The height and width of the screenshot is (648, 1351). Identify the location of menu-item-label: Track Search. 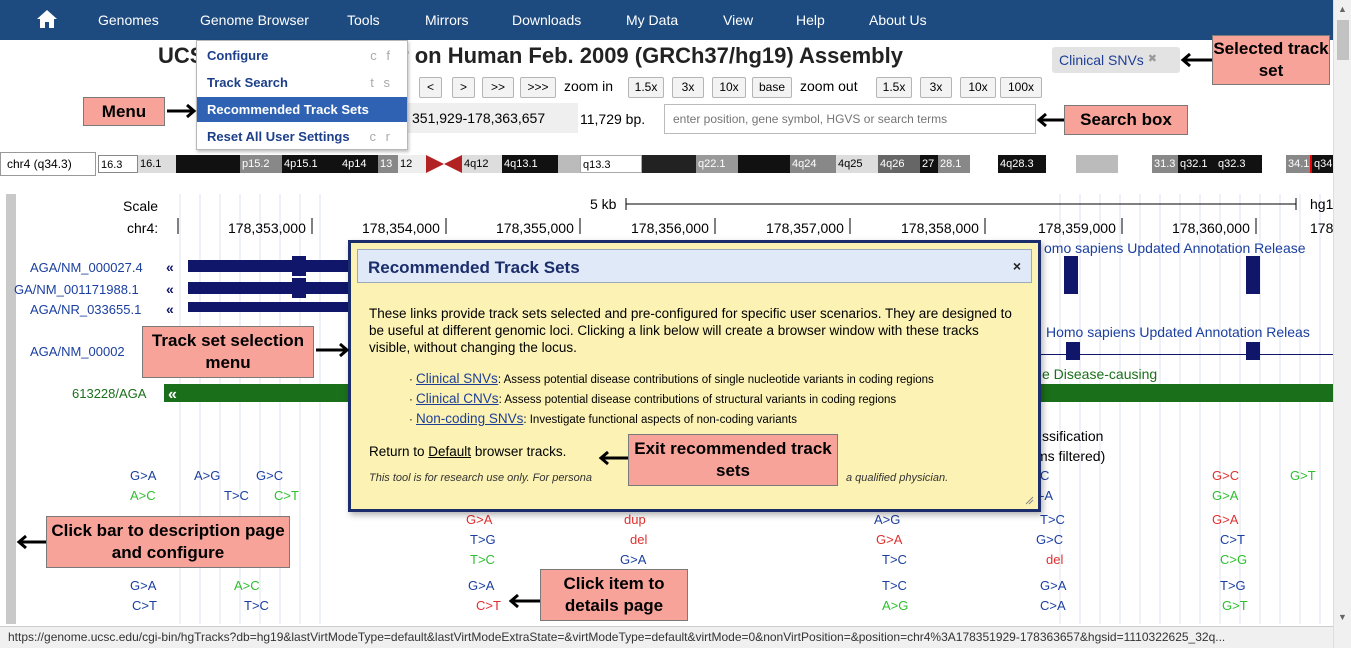
(247, 82).